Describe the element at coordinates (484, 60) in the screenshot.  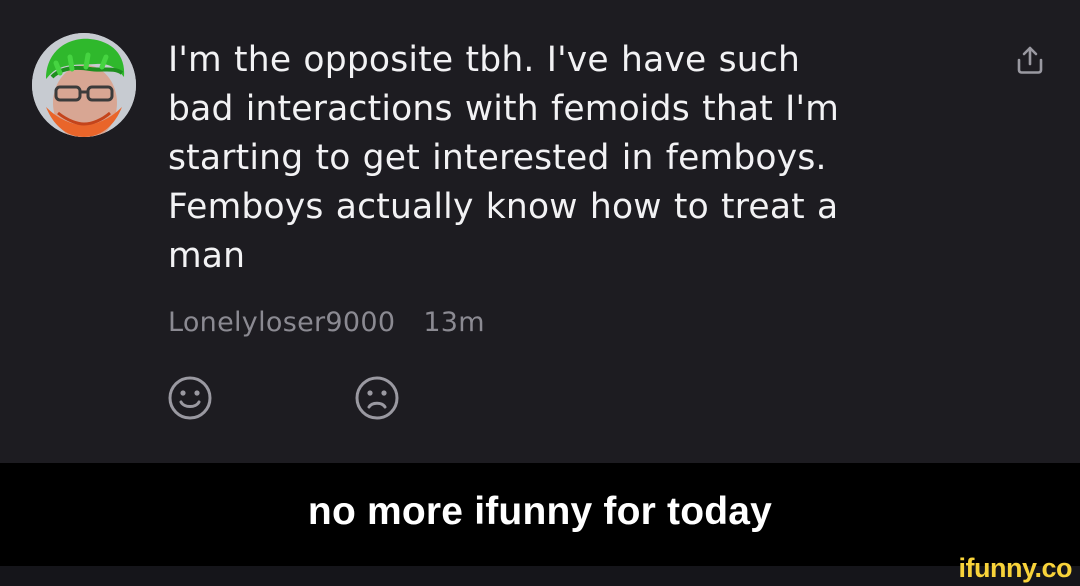
I see `comment-line: I'm the opposite tbh. I've have such` at that location.